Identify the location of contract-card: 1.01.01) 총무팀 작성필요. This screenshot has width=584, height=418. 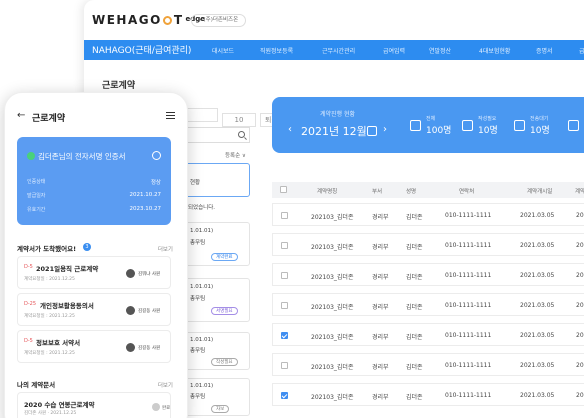
(217, 351).